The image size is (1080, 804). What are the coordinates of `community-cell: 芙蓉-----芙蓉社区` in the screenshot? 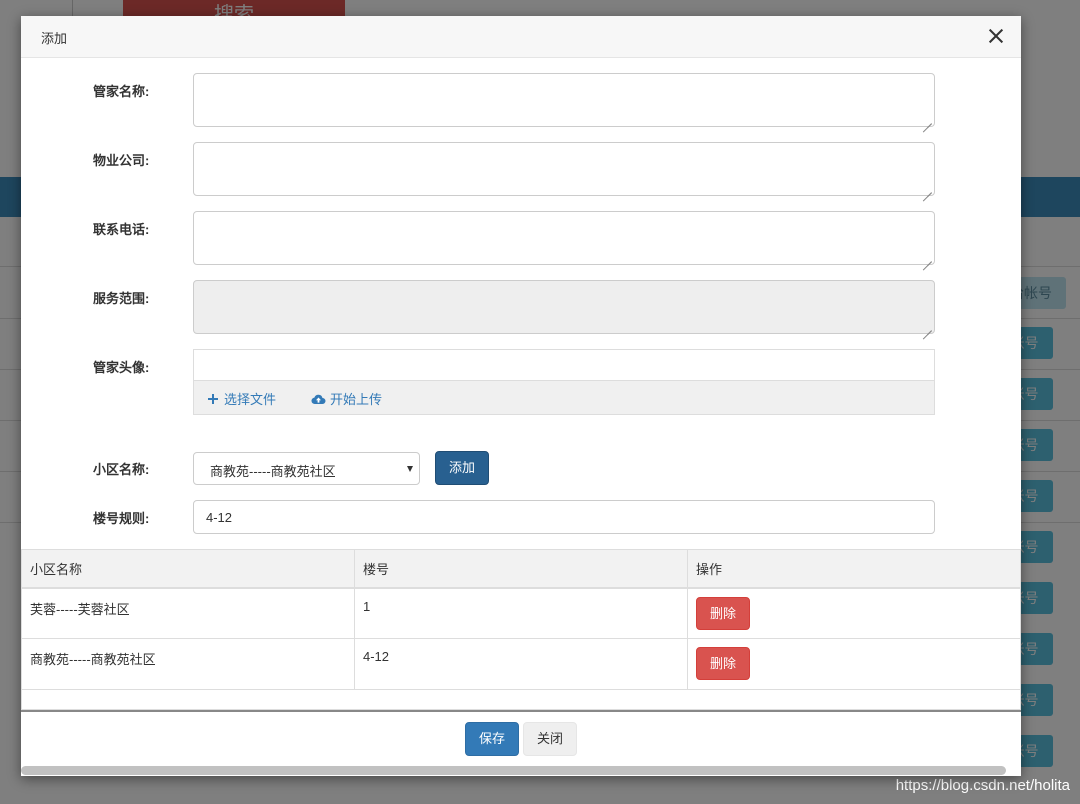 It's located at (188, 613).